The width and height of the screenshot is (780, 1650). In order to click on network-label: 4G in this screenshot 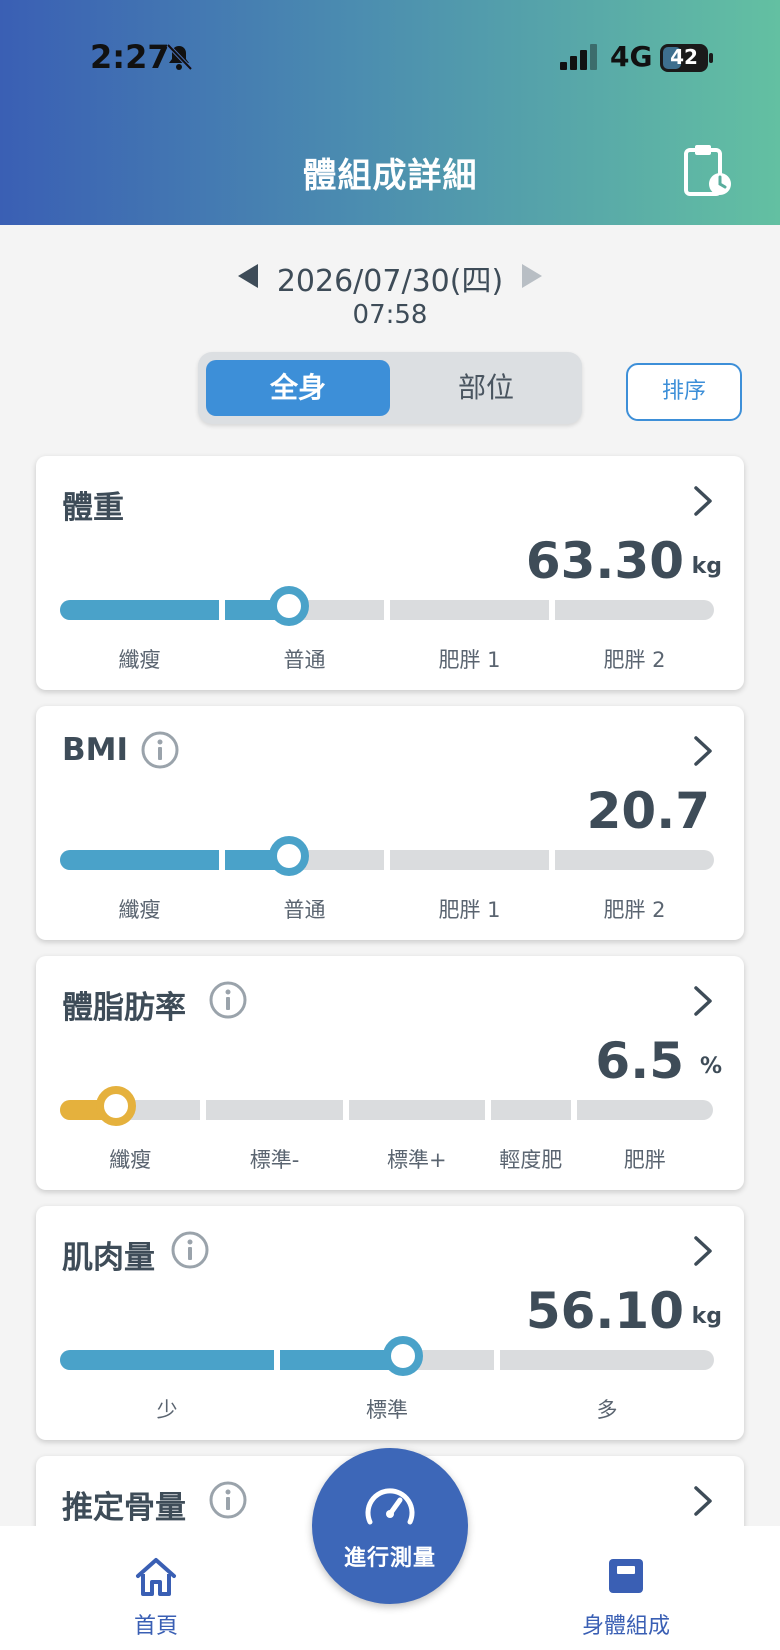, I will do `click(631, 56)`.